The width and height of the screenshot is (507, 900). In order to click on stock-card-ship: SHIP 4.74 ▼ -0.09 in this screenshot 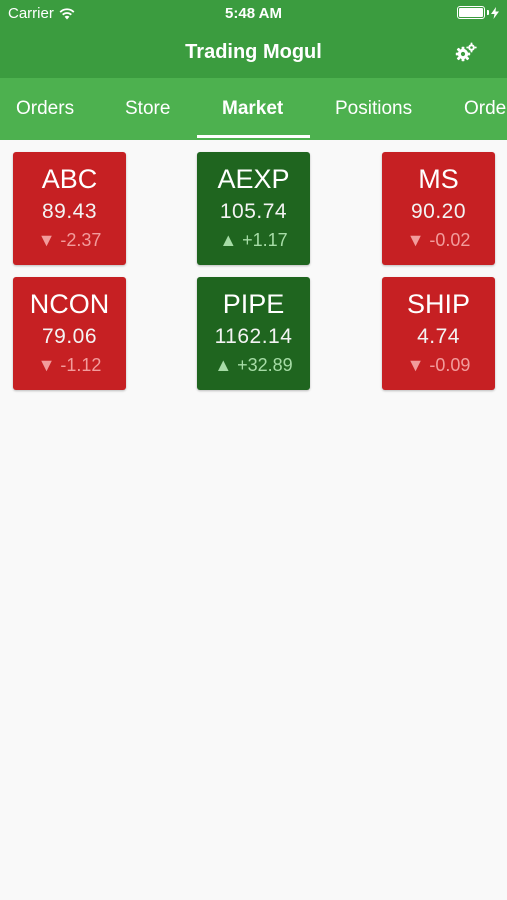, I will do `click(438, 333)`.